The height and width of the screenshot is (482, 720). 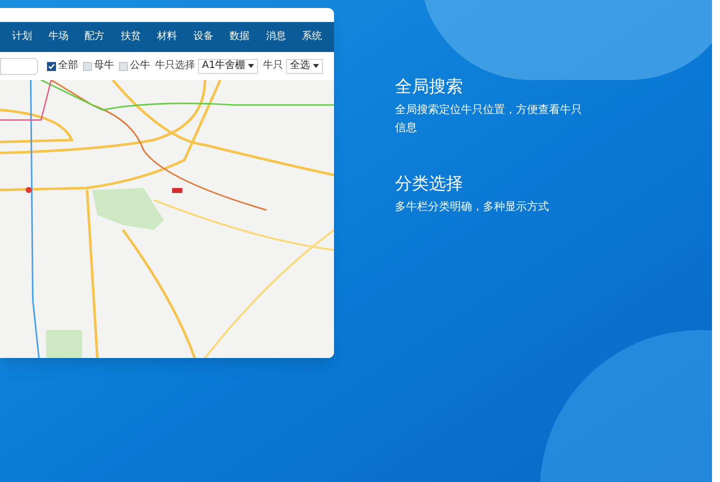 What do you see at coordinates (19, 66) in the screenshot?
I see `search-field` at bounding box center [19, 66].